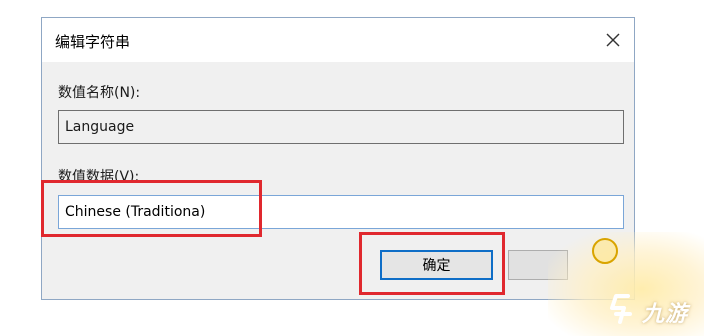  What do you see at coordinates (99, 93) in the screenshot?
I see `value-name-label: 数值名称(N):` at bounding box center [99, 93].